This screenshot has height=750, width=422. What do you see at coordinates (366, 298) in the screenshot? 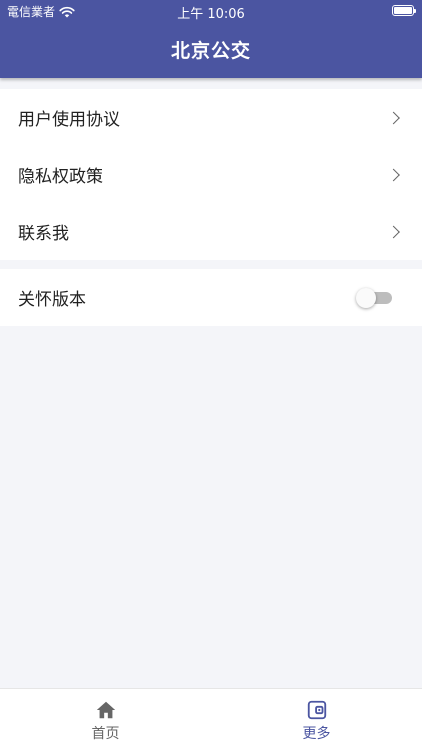
I see `toggle-thumb` at bounding box center [366, 298].